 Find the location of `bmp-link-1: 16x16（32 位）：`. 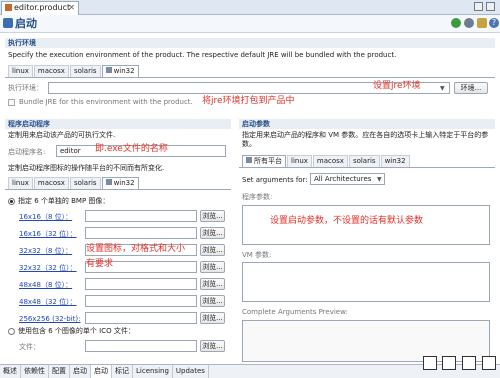

bmp-link-1: 16x16（32 位）： is located at coordinates (48, 234).